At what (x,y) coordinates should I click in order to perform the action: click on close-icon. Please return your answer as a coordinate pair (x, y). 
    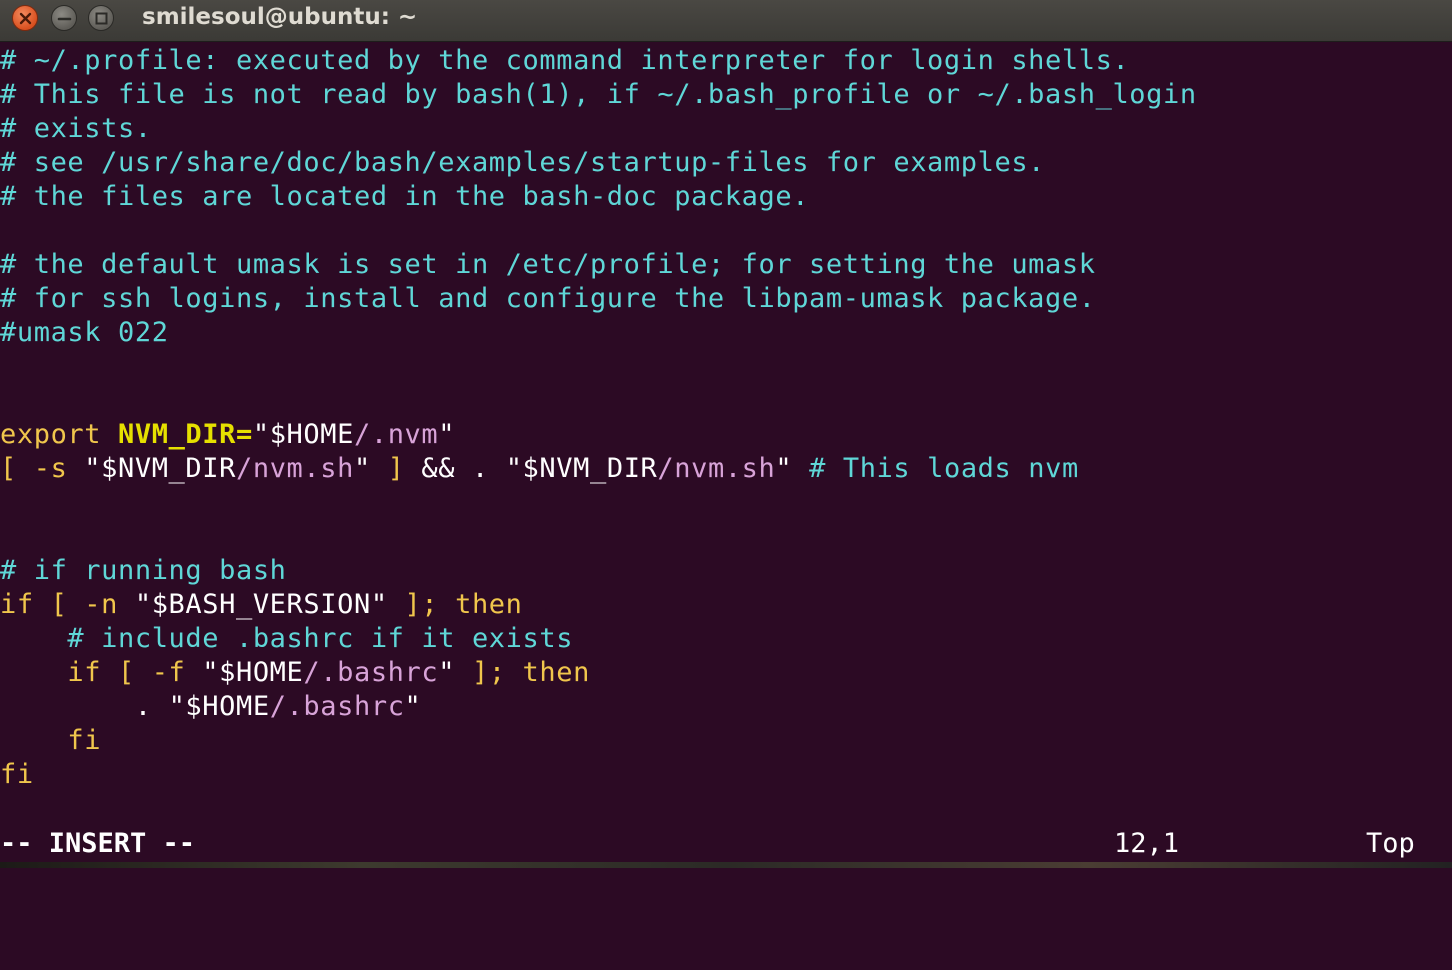
    Looking at the image, I should click on (25, 18).